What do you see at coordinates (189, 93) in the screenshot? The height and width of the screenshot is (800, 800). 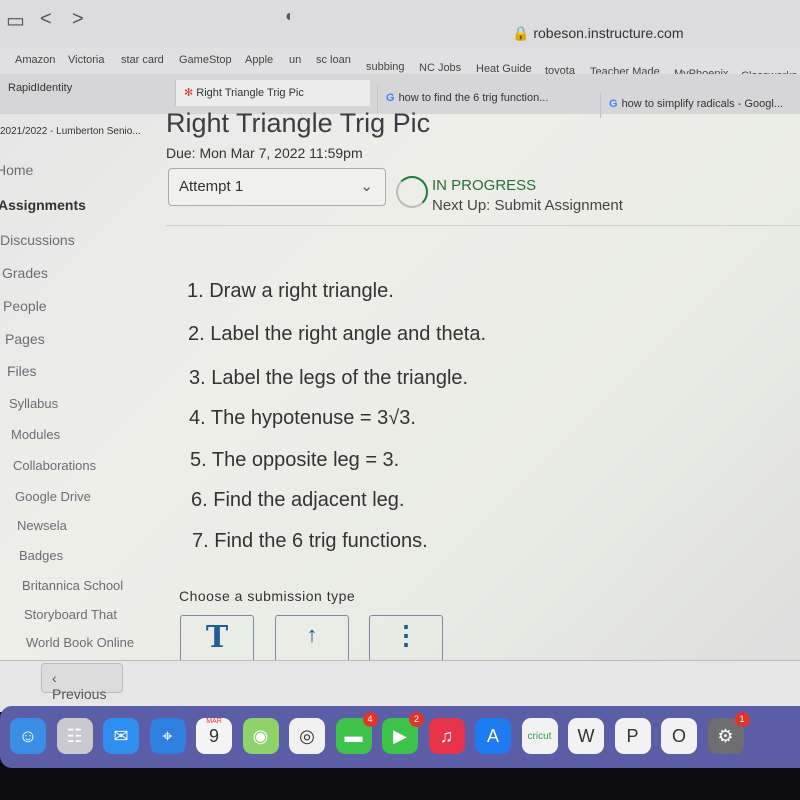 I see `canvas-logo-icon: ✻` at bounding box center [189, 93].